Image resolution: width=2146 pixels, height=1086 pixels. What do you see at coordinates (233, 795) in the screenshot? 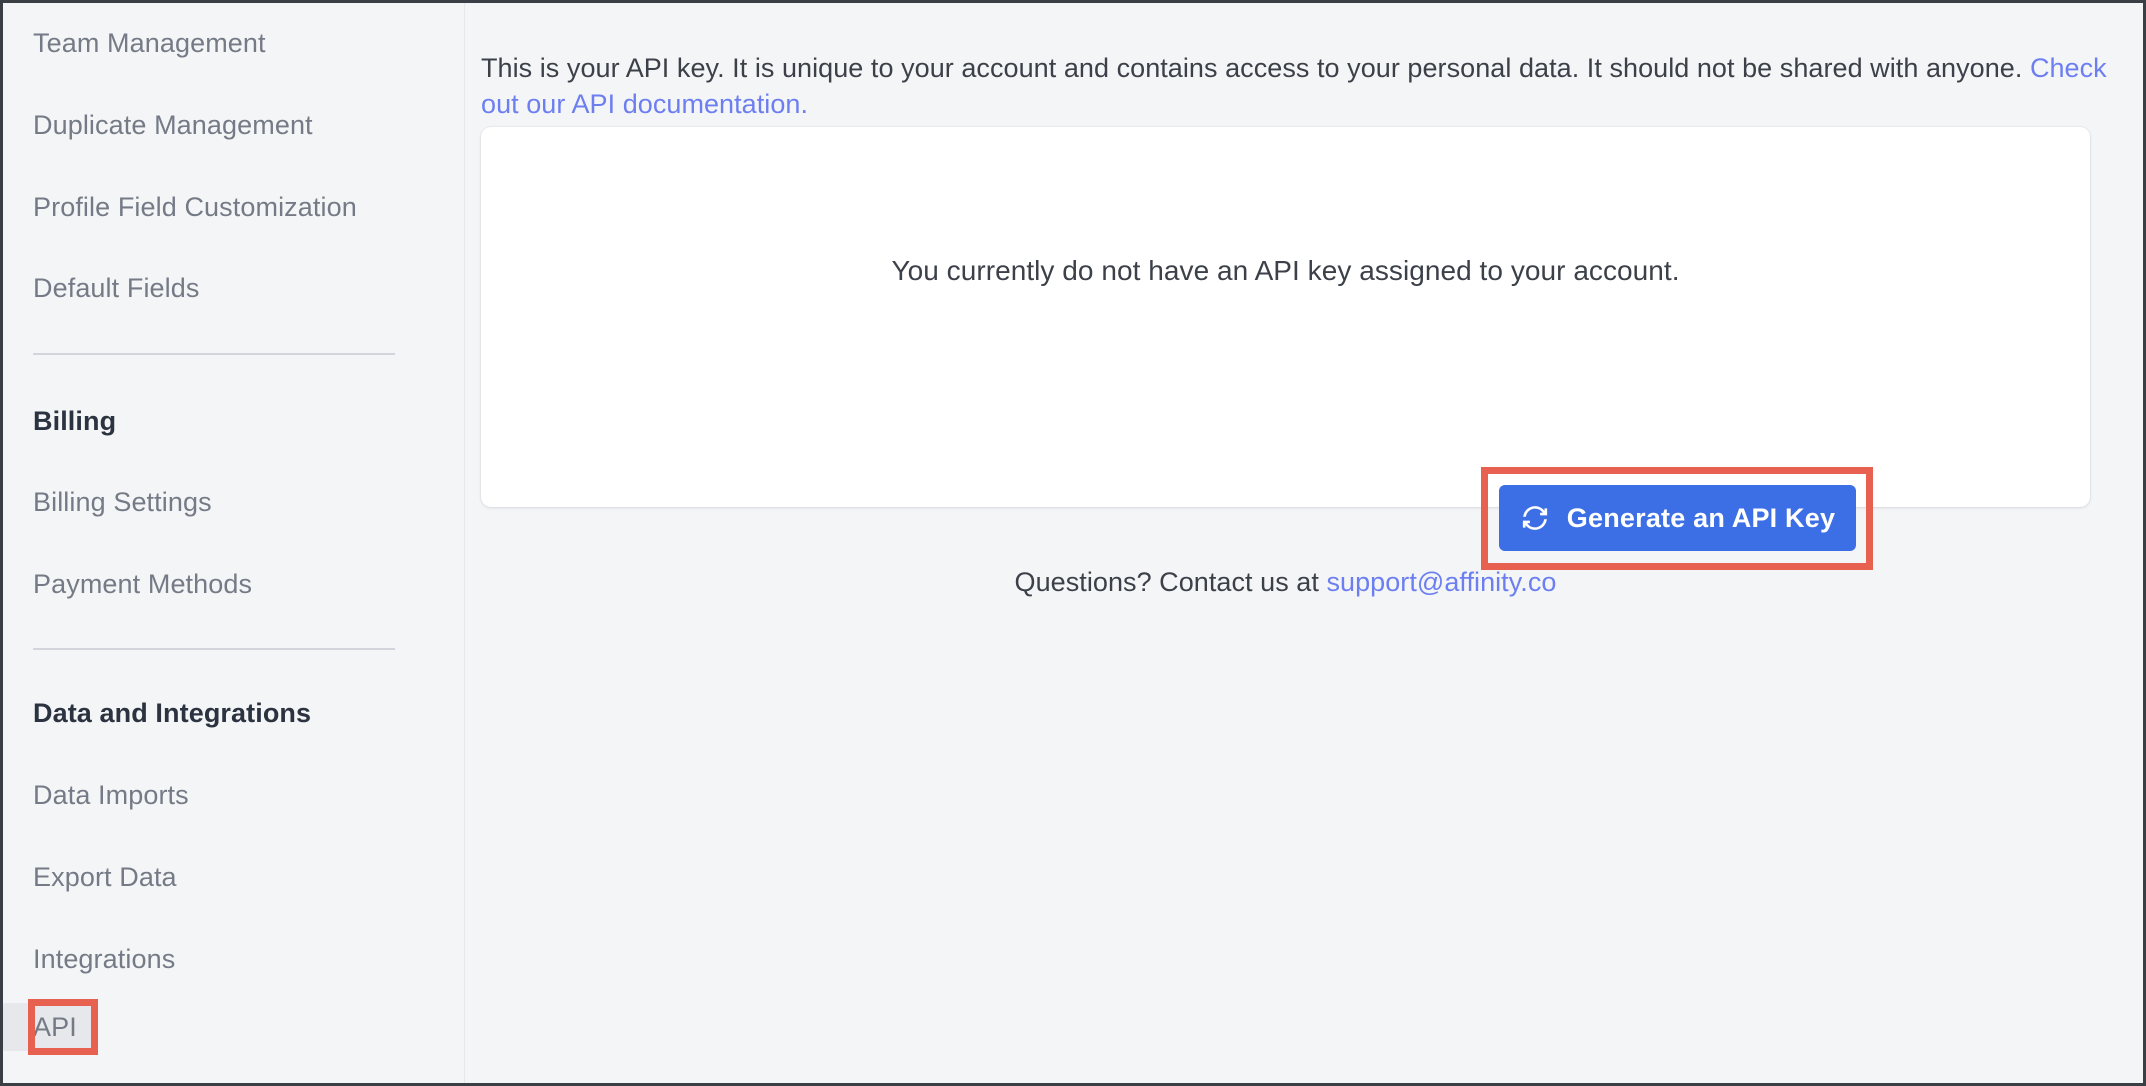
I see `sidebar-item-data-imports: Data Imports` at bounding box center [233, 795].